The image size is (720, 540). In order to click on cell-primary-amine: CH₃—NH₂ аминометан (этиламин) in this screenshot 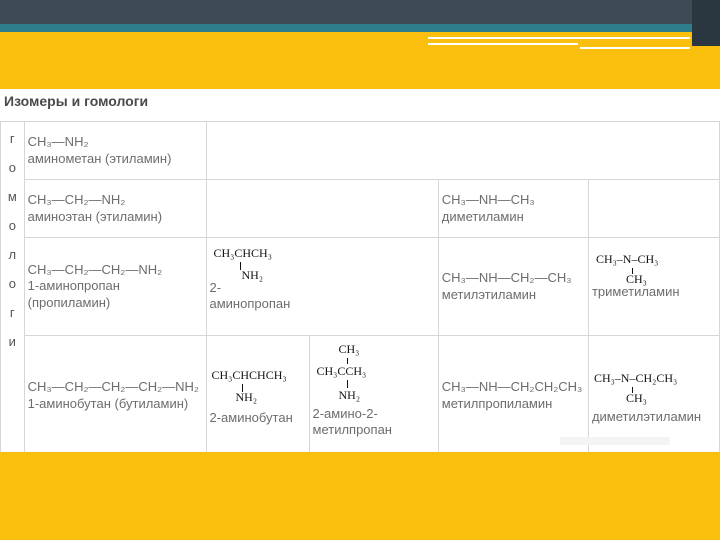, I will do `click(115, 150)`.